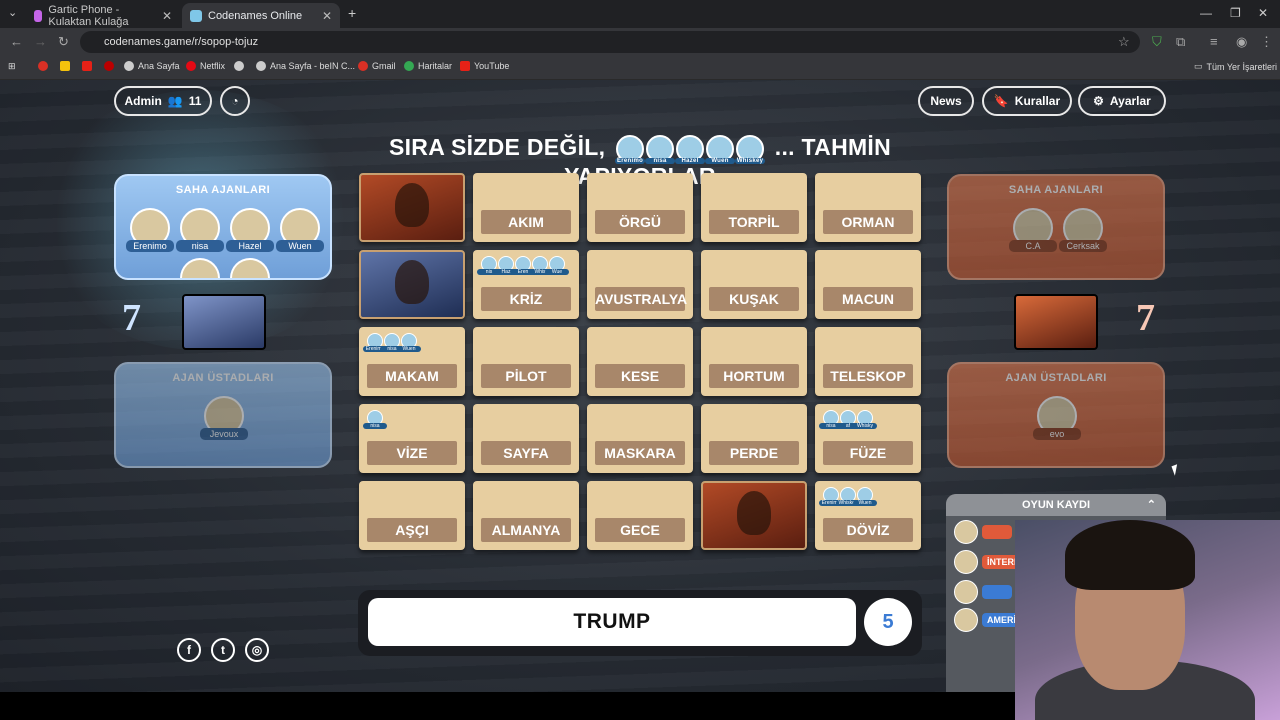  Describe the element at coordinates (428, 66) in the screenshot. I see `bookmark-haritalar: Haritalar` at that location.